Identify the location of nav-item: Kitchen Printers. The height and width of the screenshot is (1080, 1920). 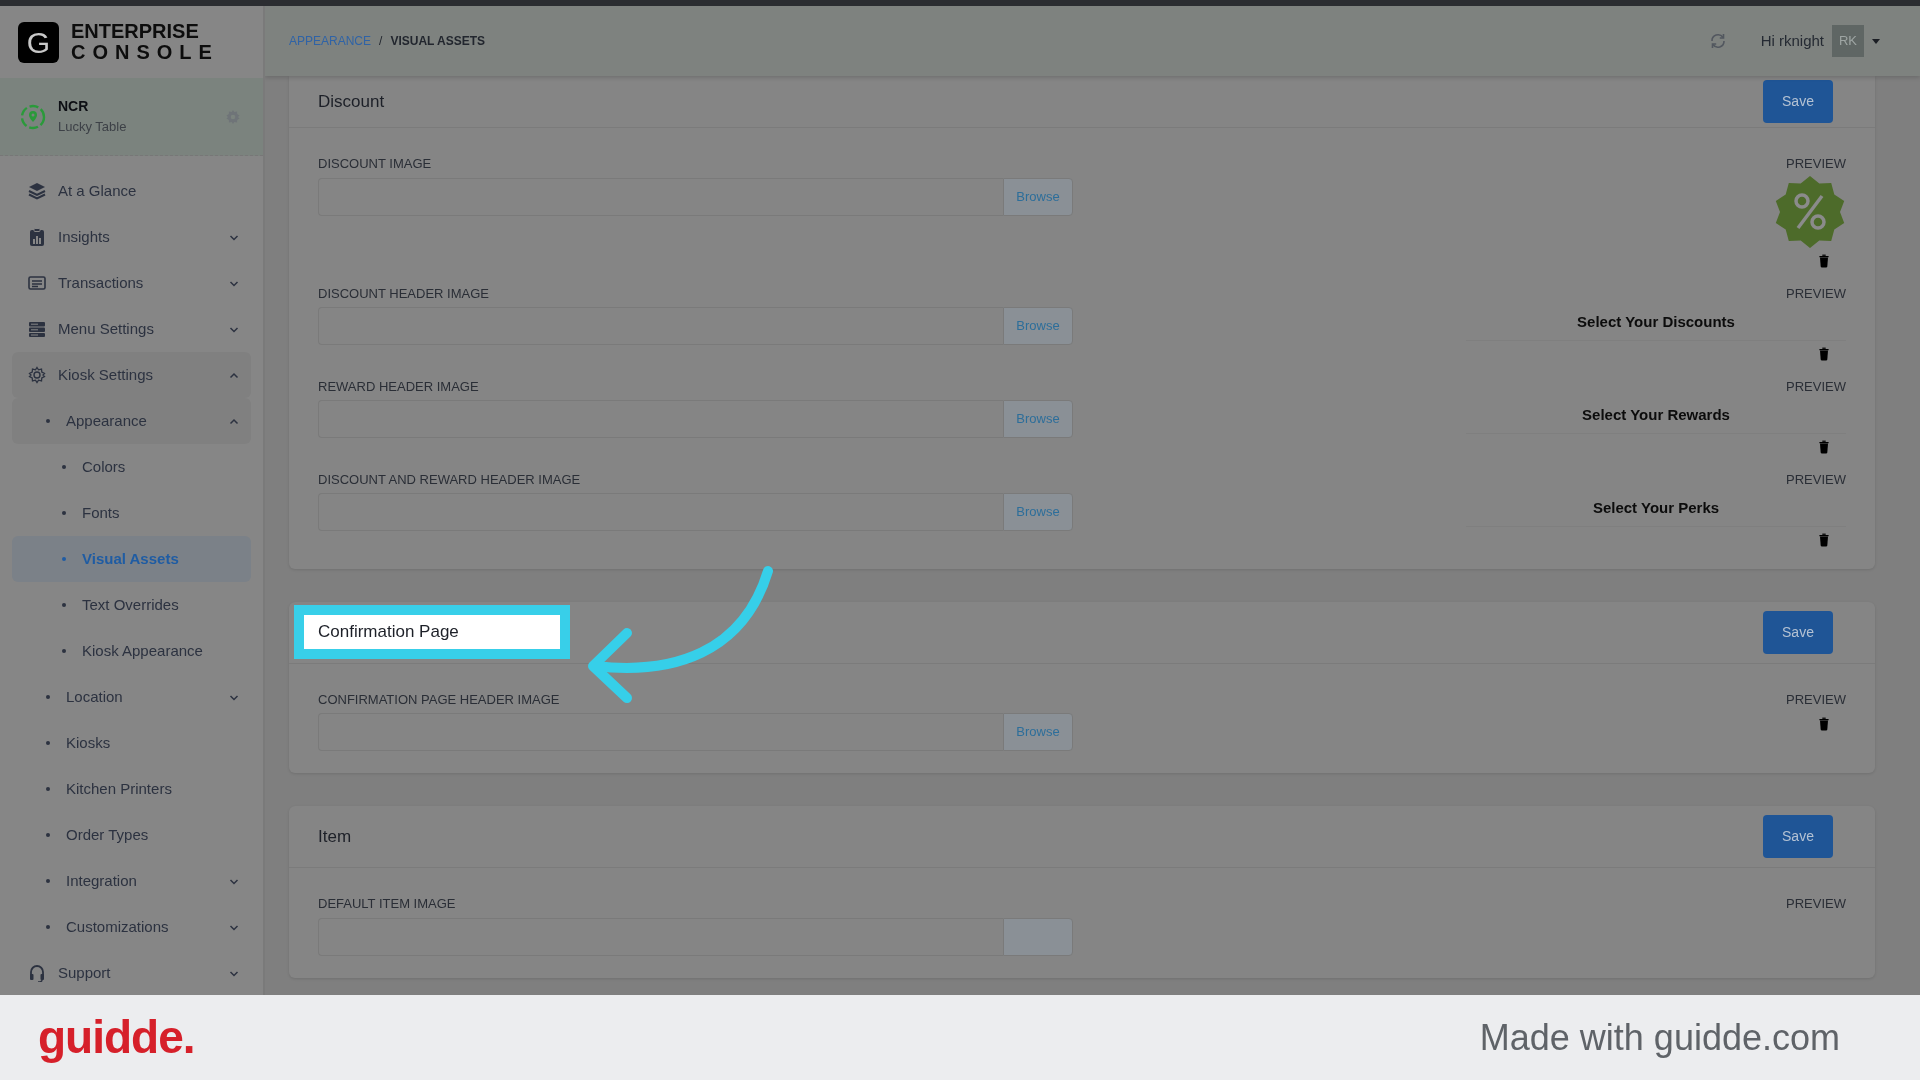
(131, 789).